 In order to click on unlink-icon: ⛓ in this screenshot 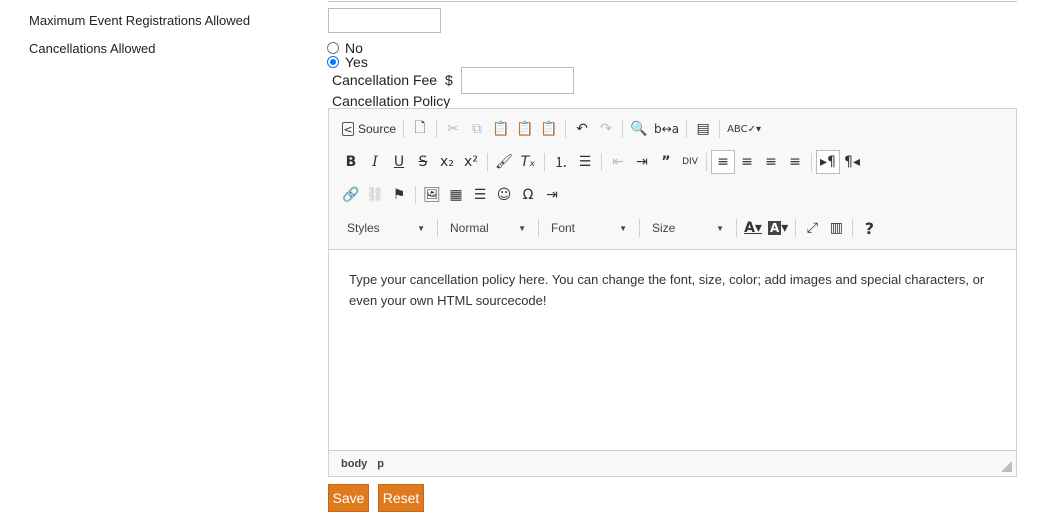, I will do `click(375, 195)`.